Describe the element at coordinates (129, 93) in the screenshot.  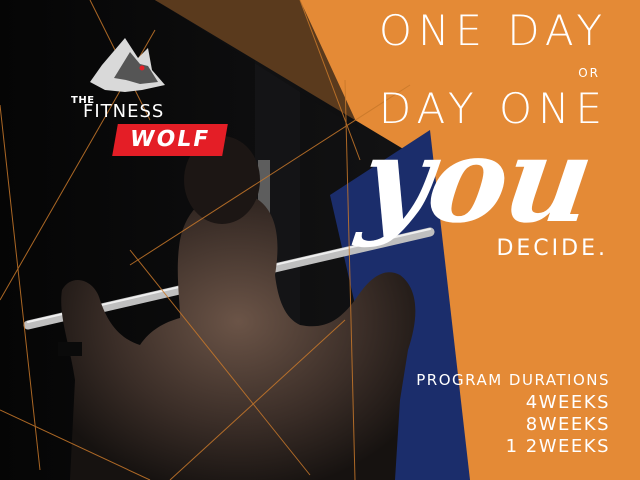
I see `fitness-wolf-logo: THE FITNESS WOLF` at that location.